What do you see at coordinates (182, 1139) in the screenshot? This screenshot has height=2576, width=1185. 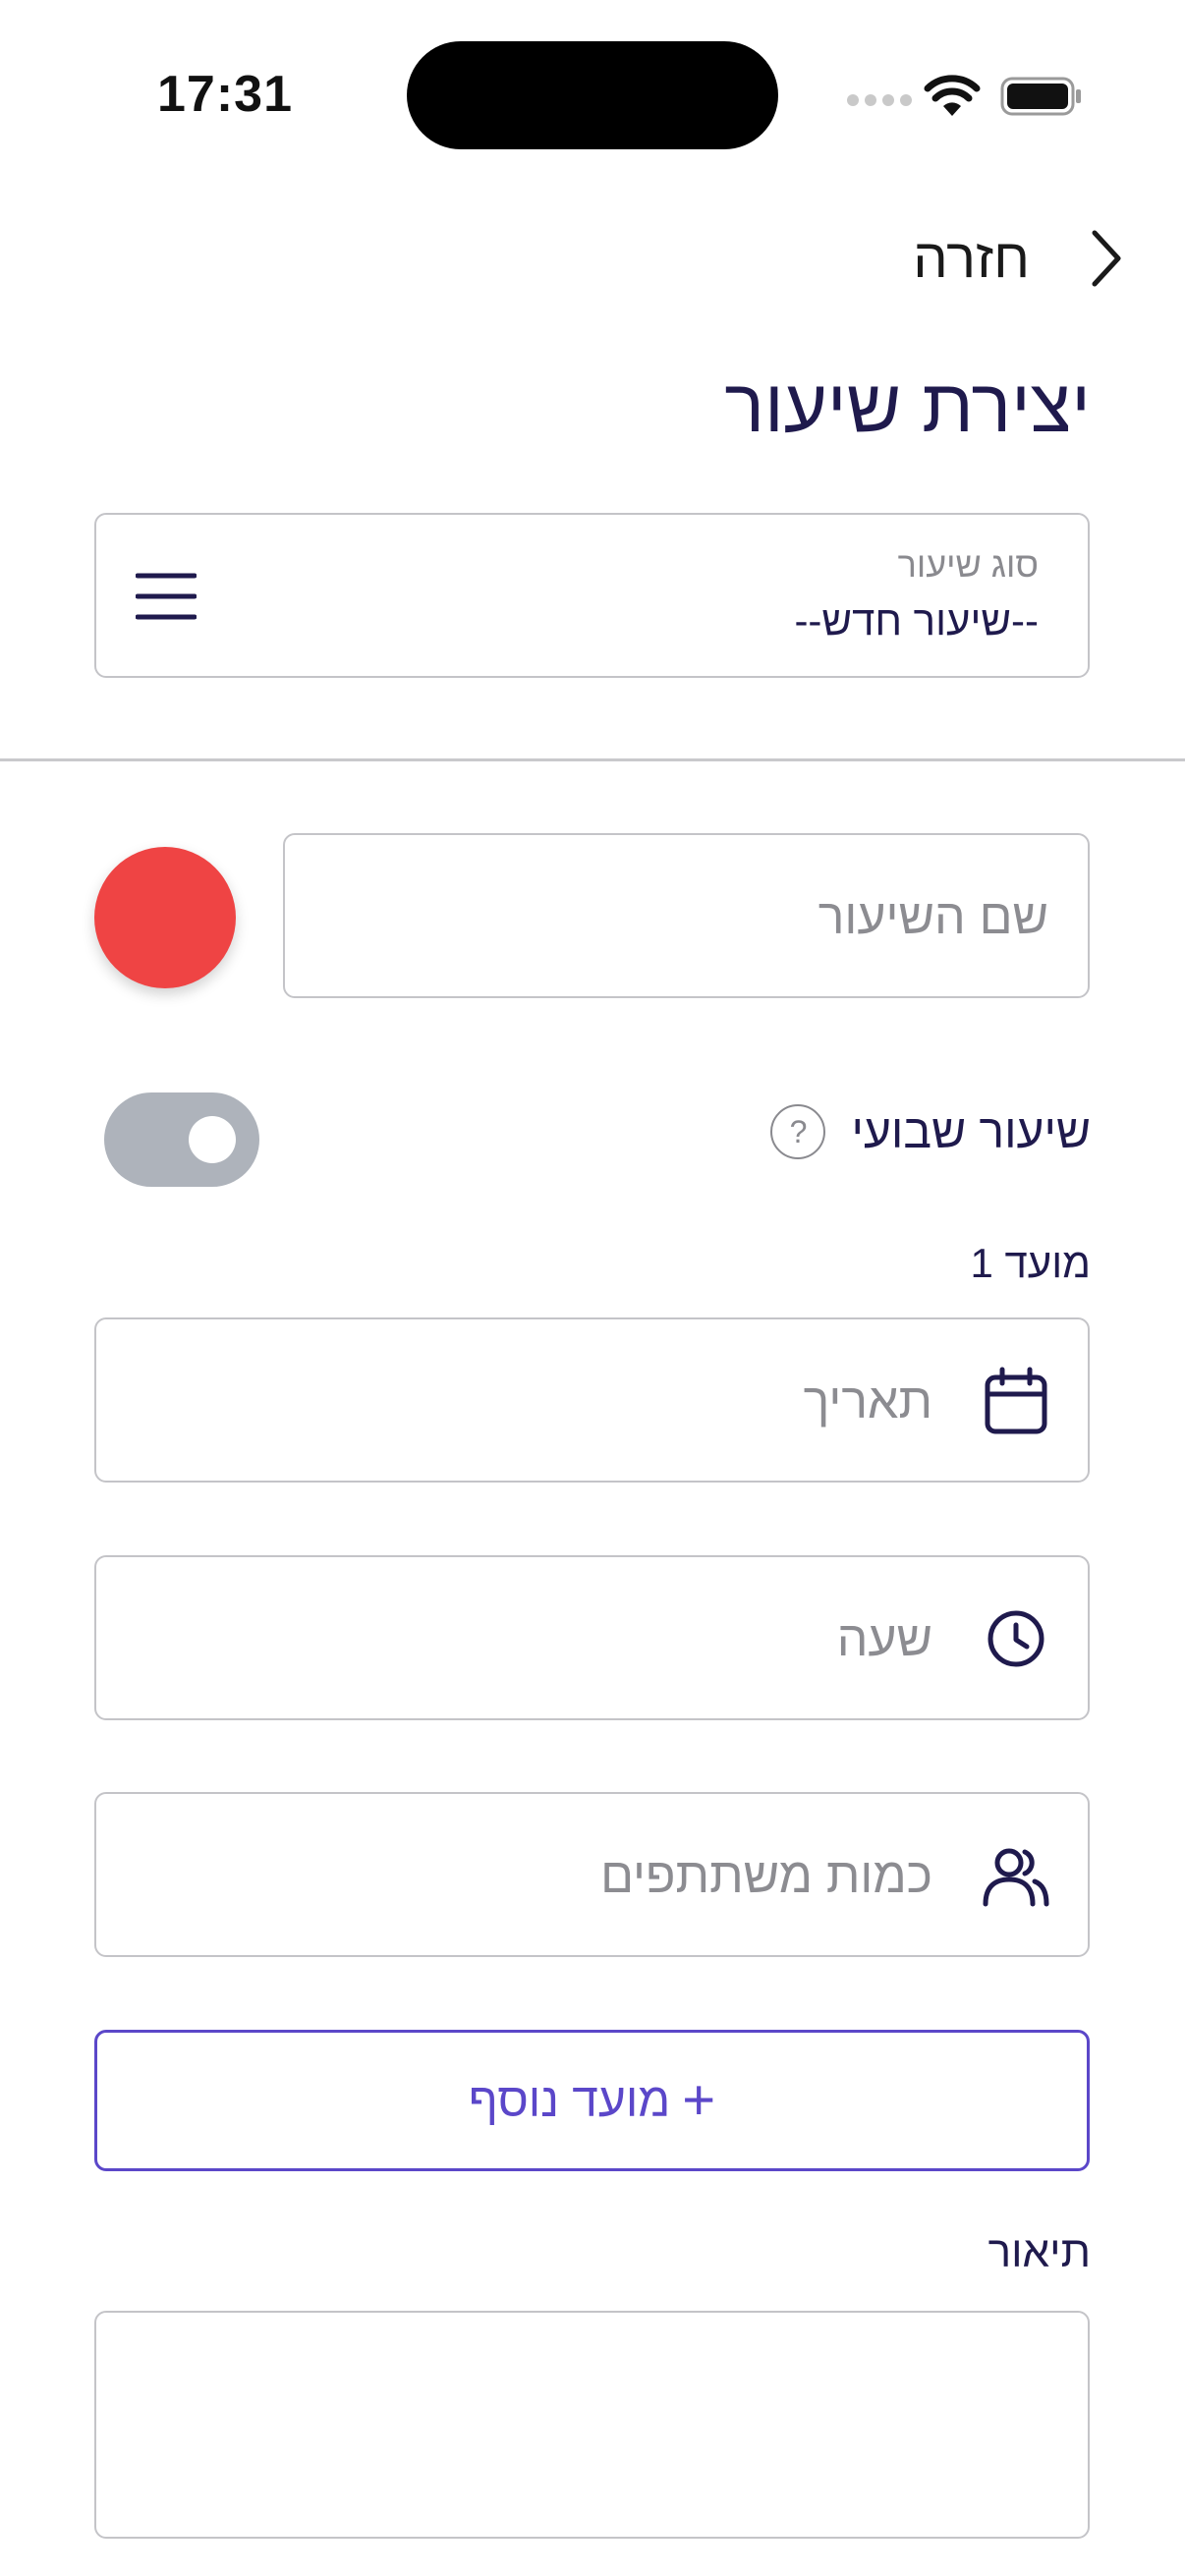 I see `weekly-lesson-toggle` at bounding box center [182, 1139].